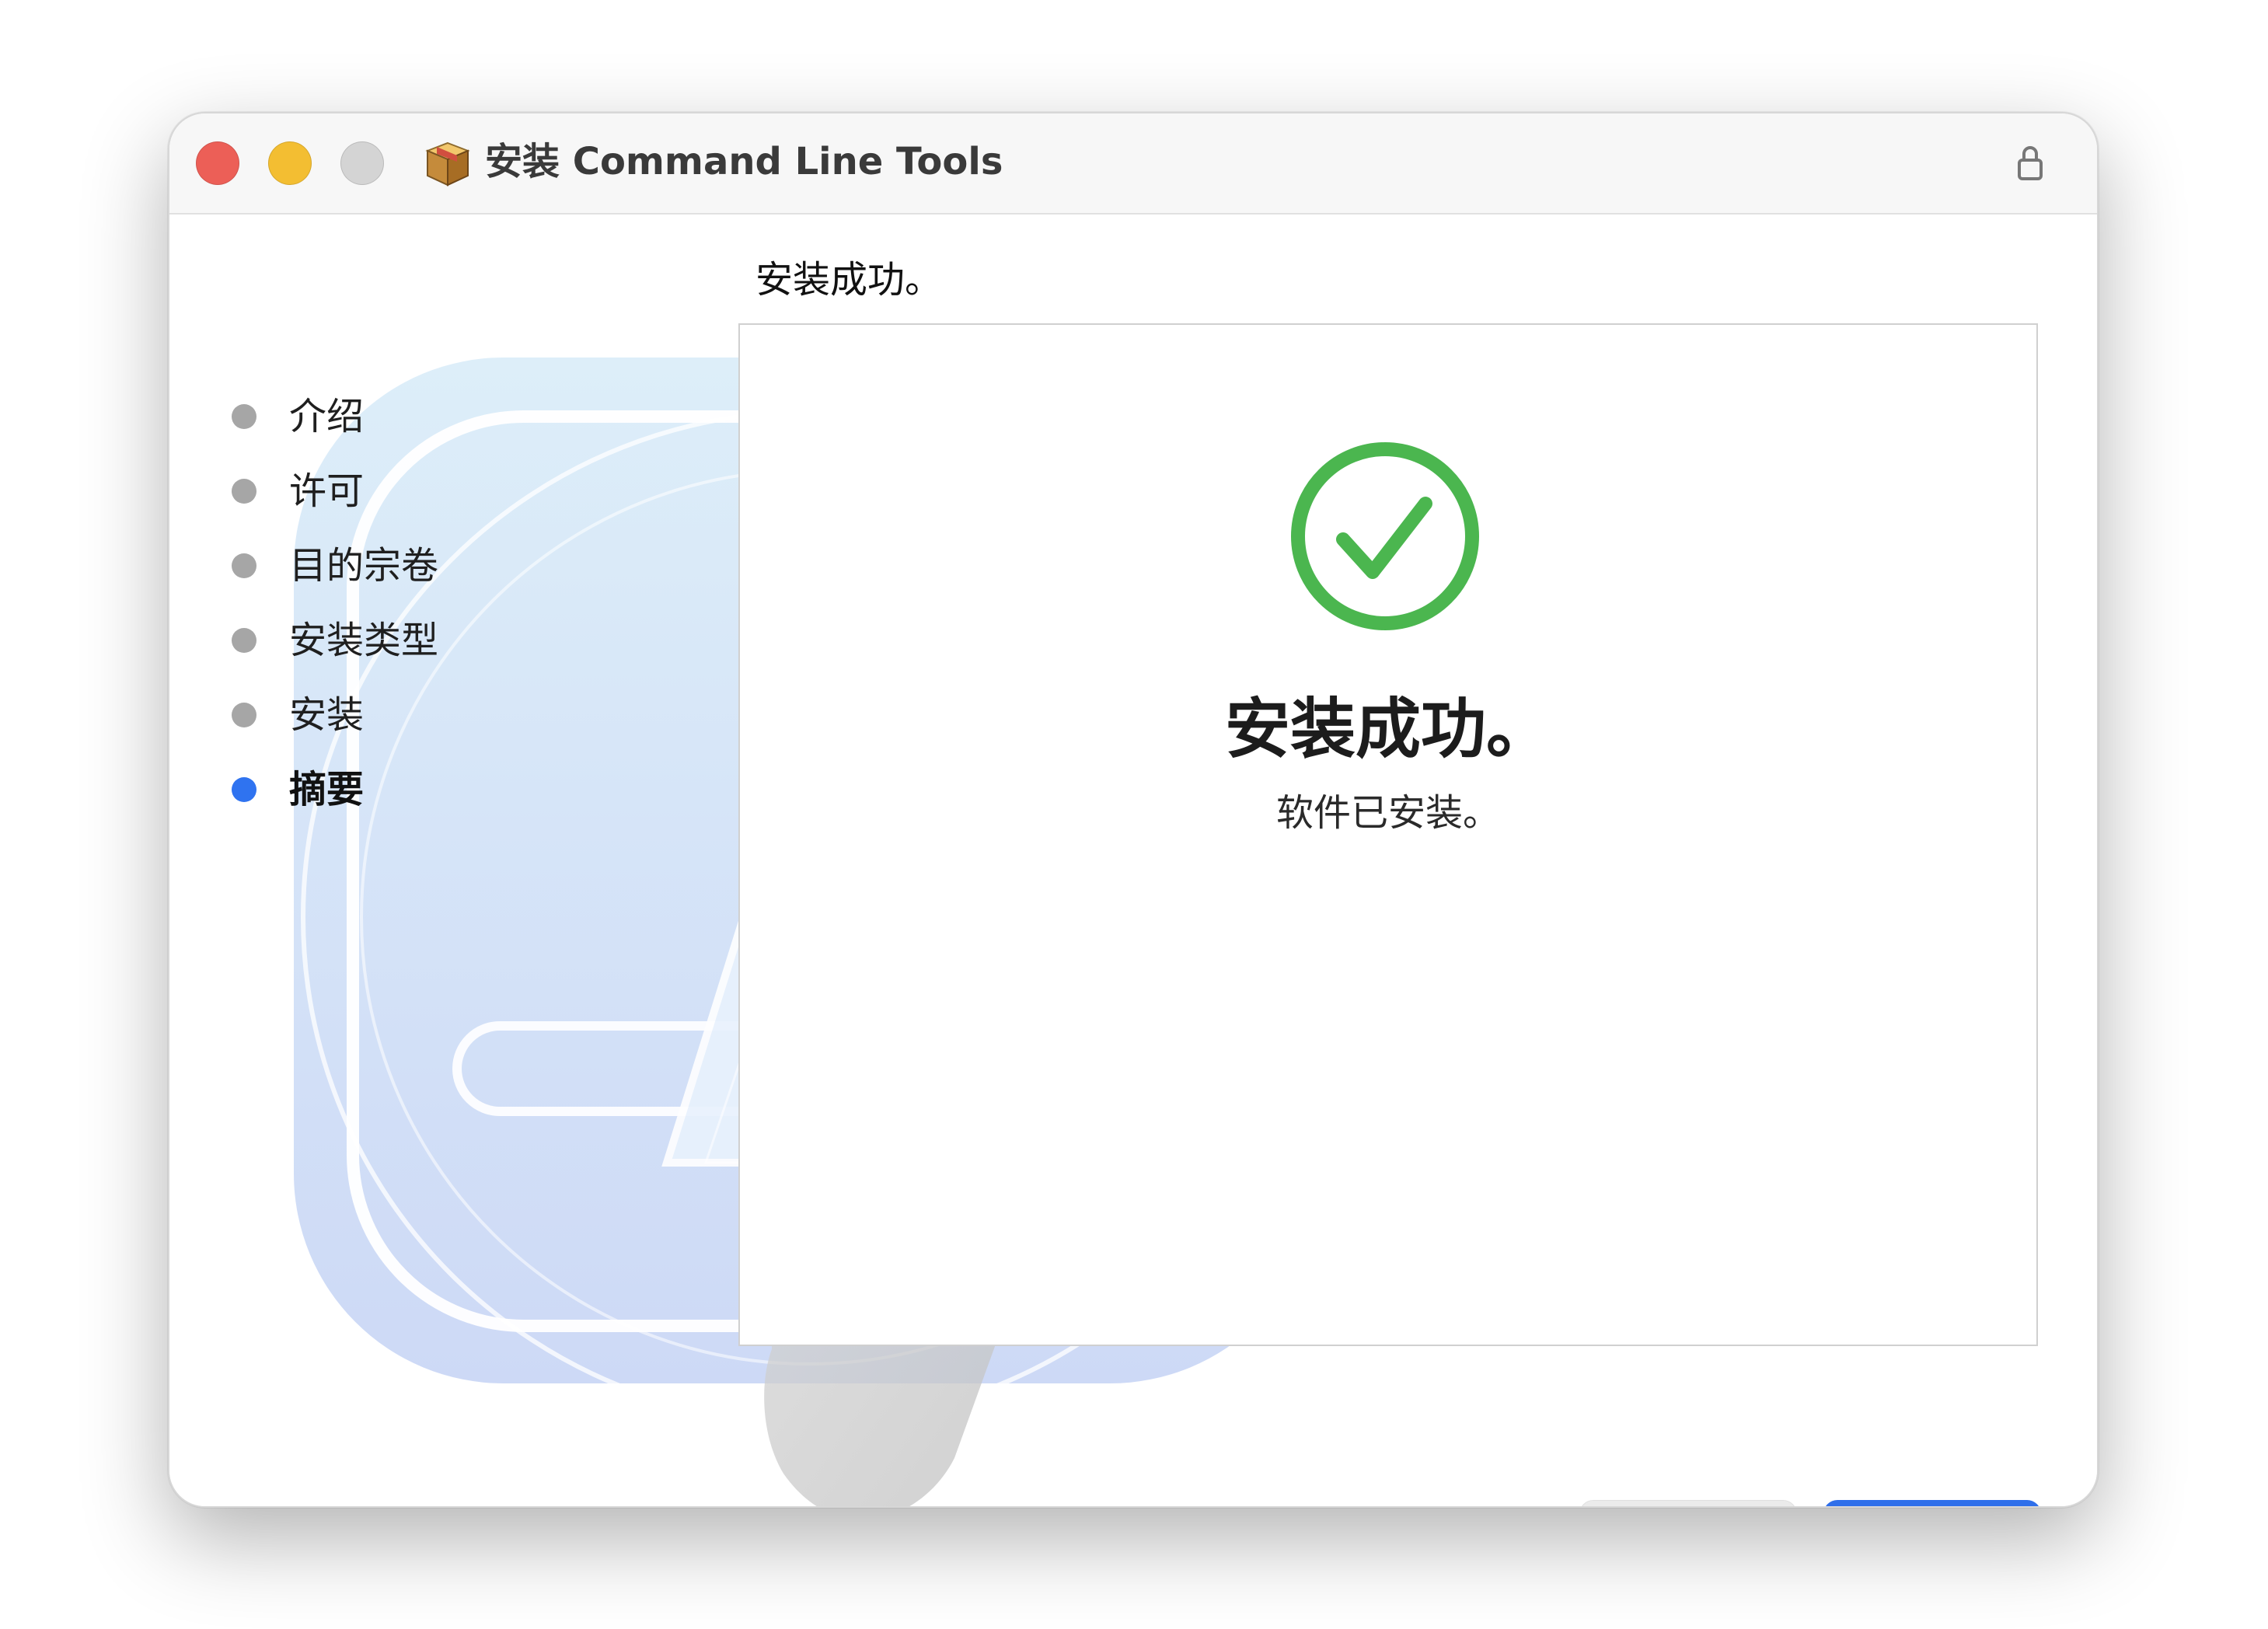 Image resolution: width=2268 pixels, height=1629 pixels. Describe the element at coordinates (1688, 1503) in the screenshot. I see `back-button: 返回` at that location.